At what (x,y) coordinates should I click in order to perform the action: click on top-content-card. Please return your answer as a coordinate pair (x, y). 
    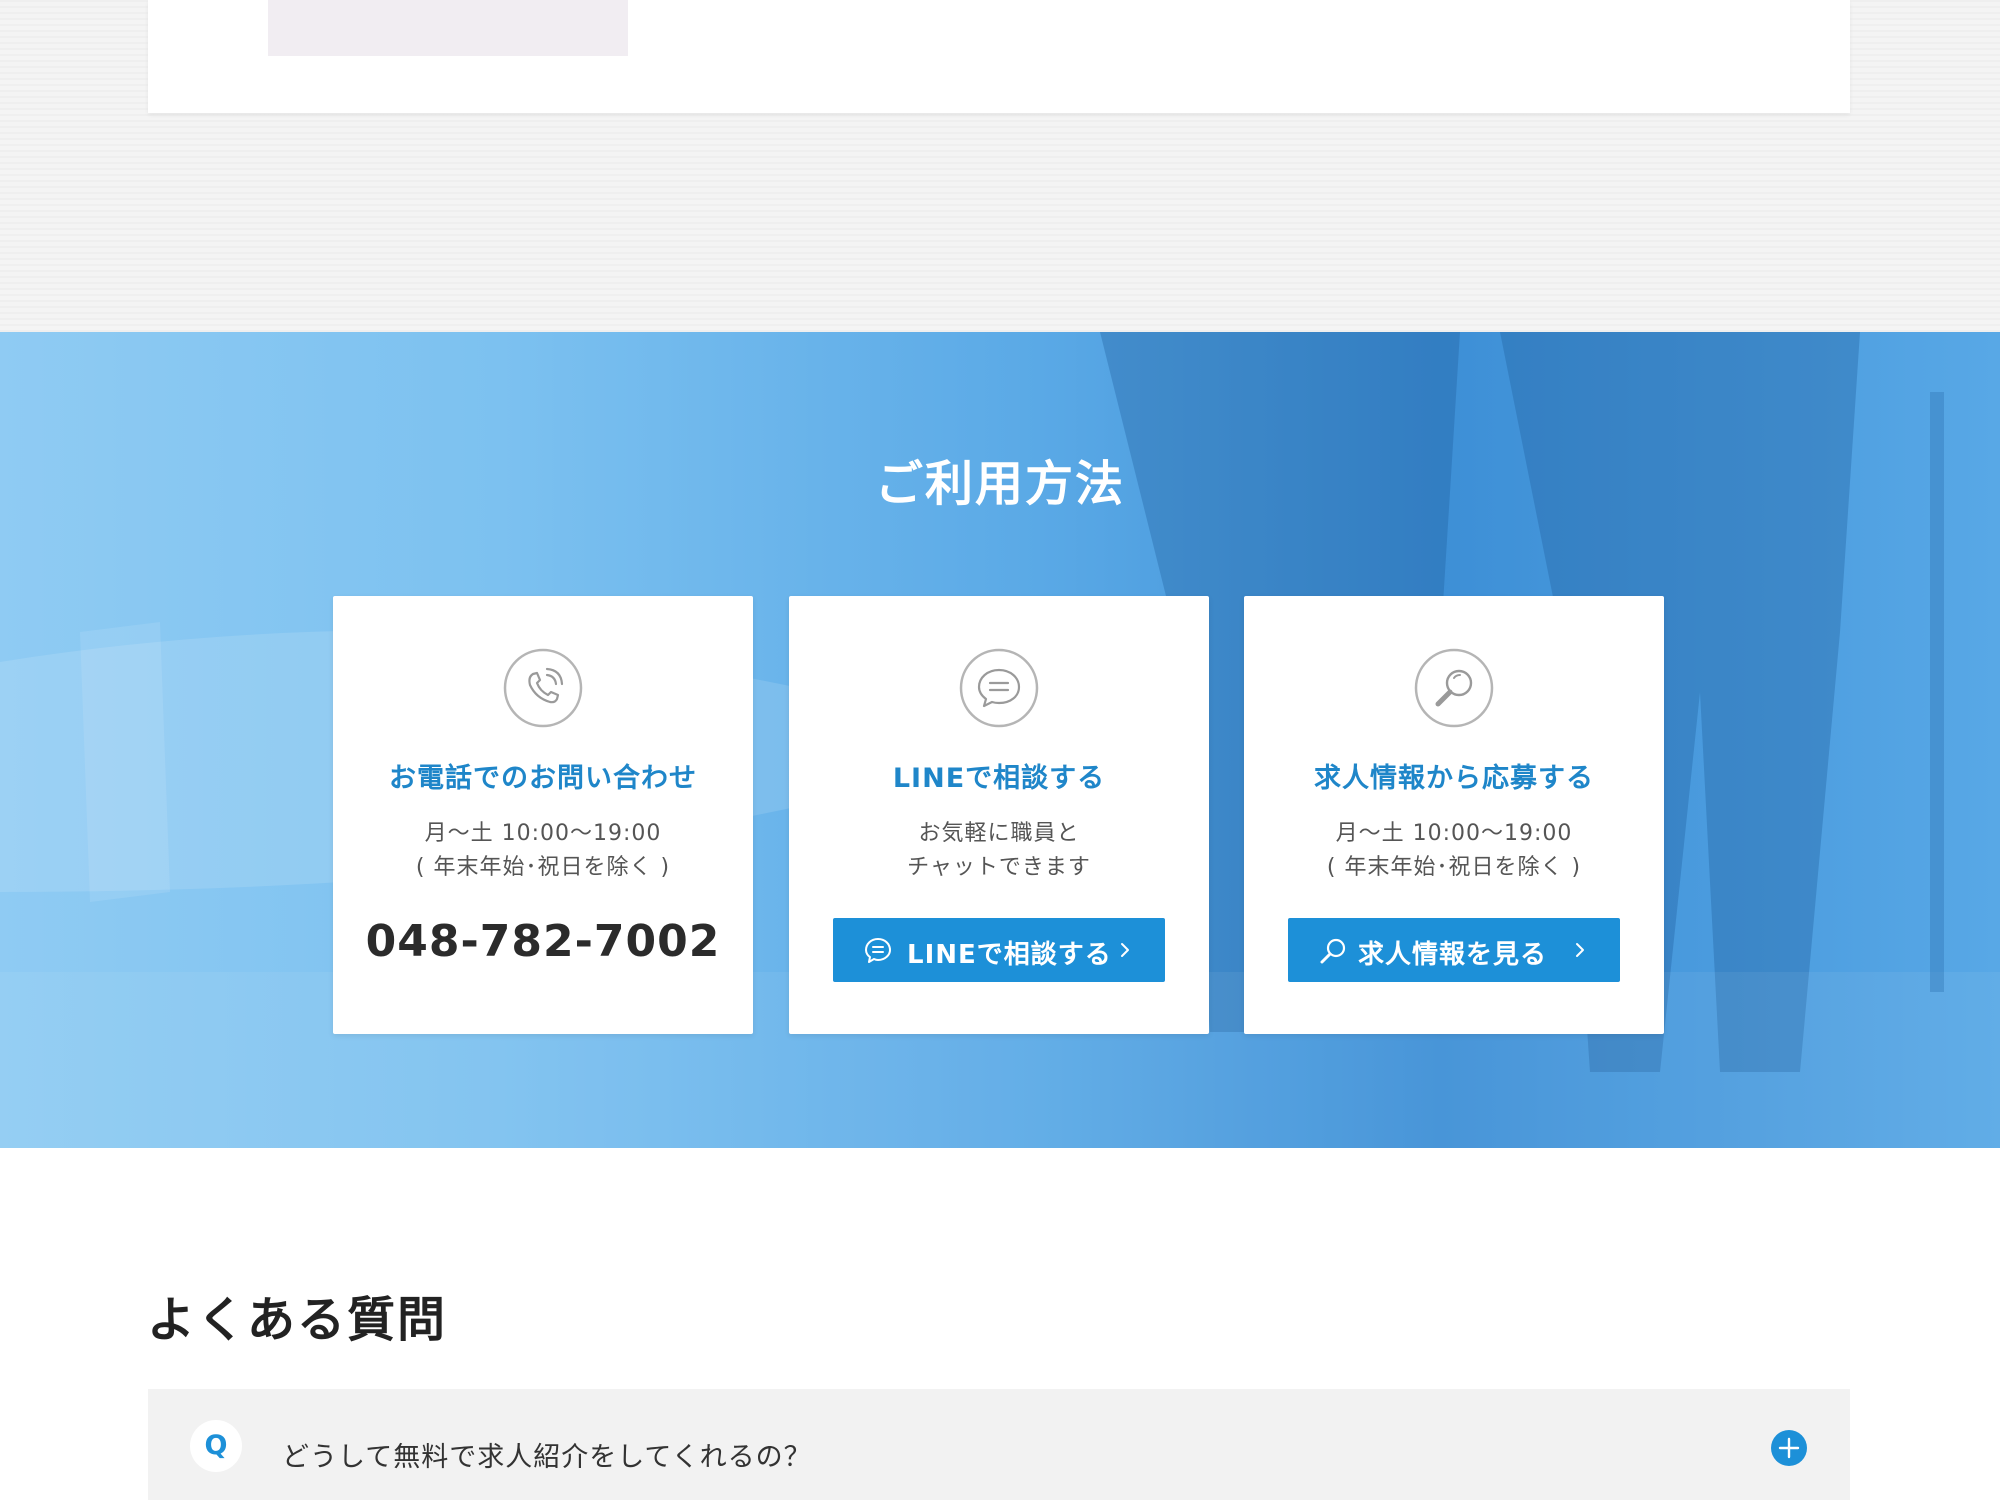
    Looking at the image, I should click on (999, 56).